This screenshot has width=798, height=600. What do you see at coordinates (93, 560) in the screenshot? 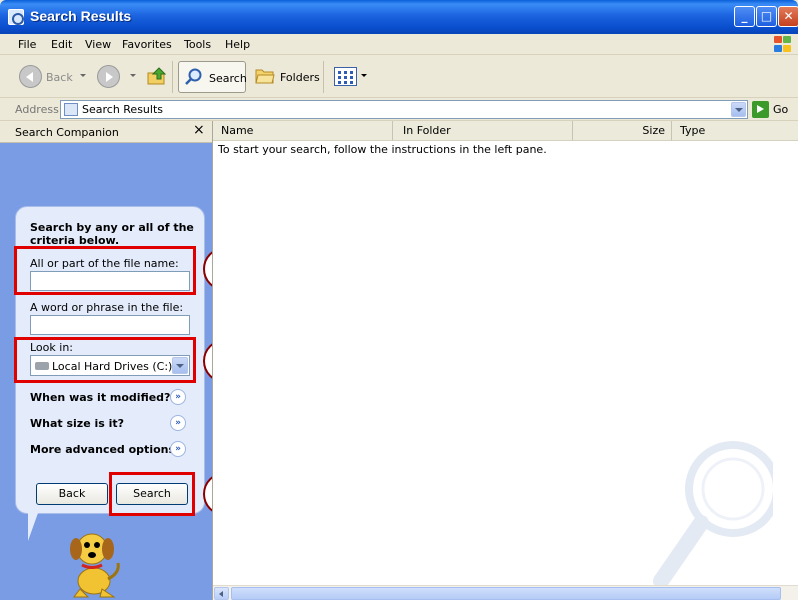
I see `search-dog-icon` at bounding box center [93, 560].